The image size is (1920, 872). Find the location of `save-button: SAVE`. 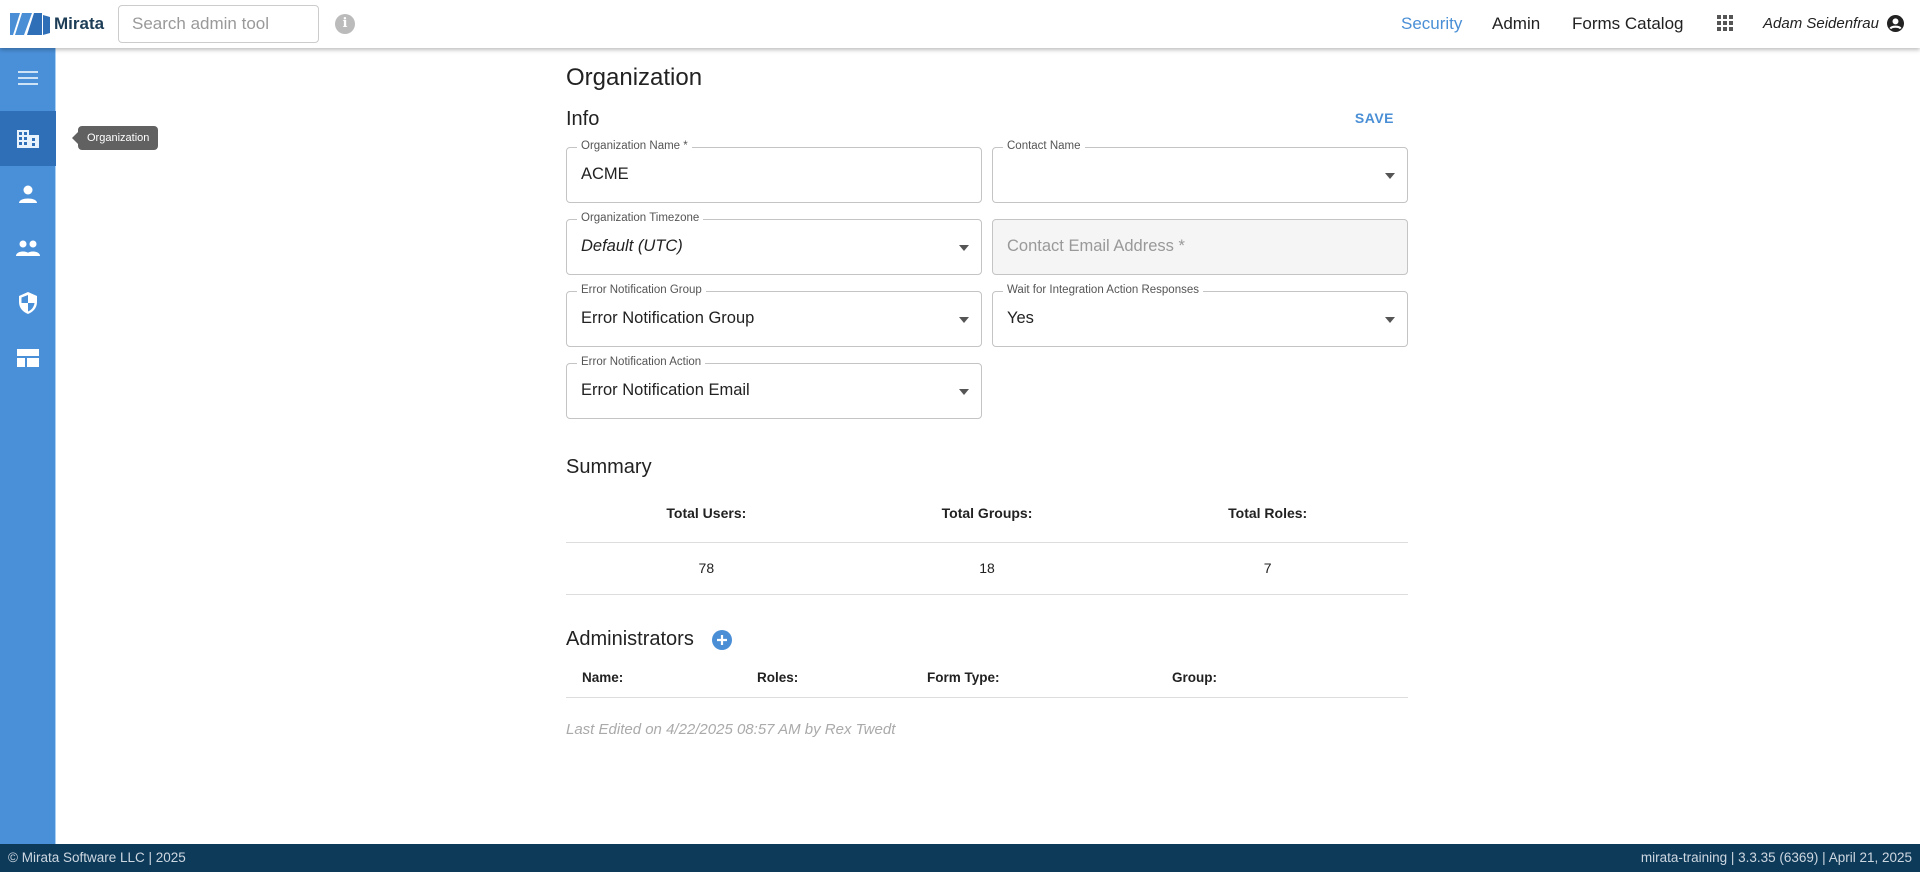

save-button: SAVE is located at coordinates (1374, 118).